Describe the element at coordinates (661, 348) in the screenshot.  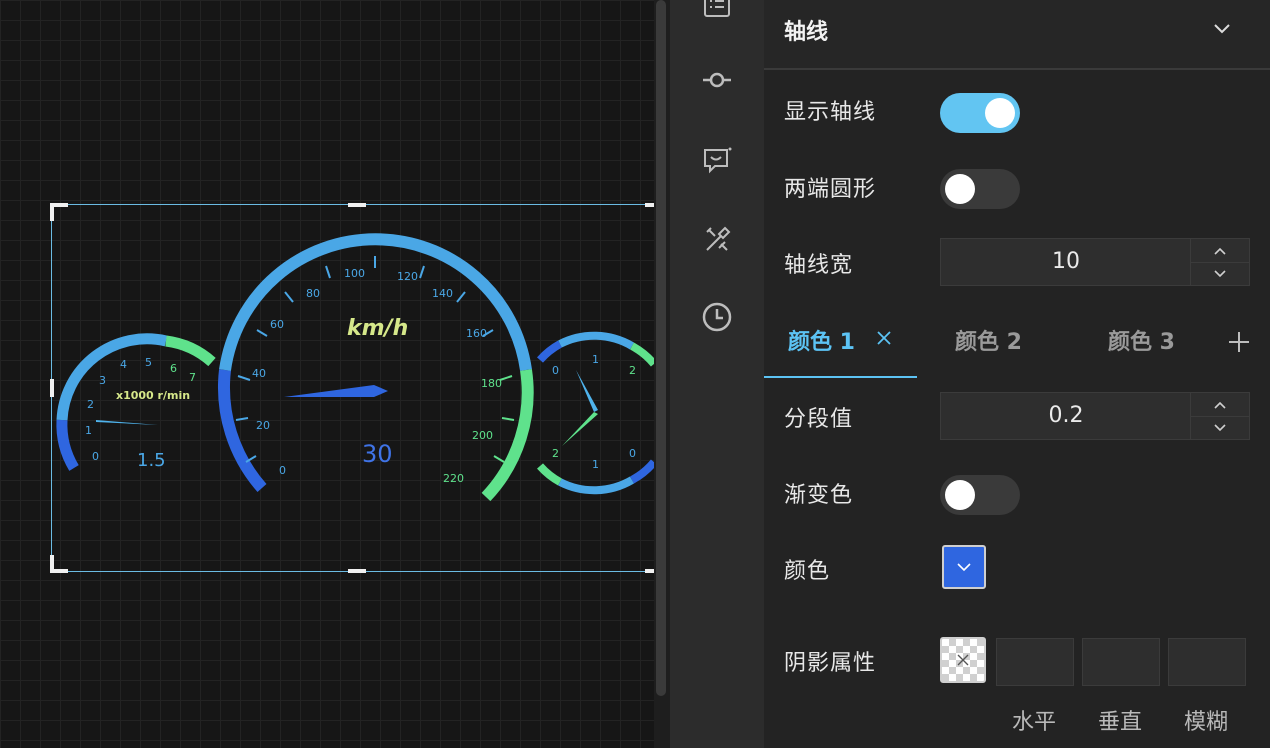
I see `scrollbar-thumb` at that location.